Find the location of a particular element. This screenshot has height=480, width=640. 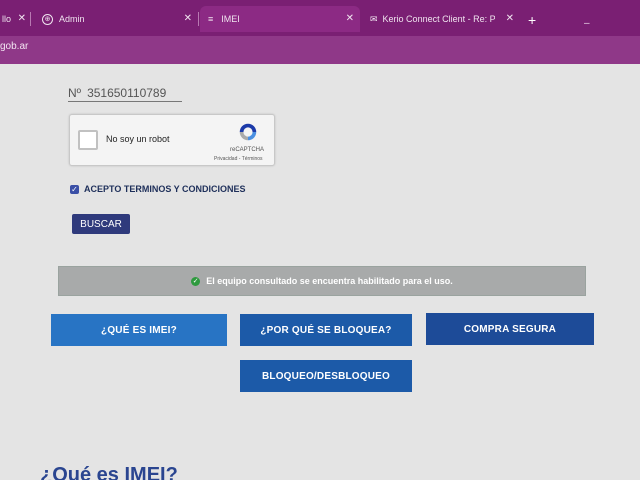

tab-imei: ≡ IMEI ✕ is located at coordinates (280, 19).